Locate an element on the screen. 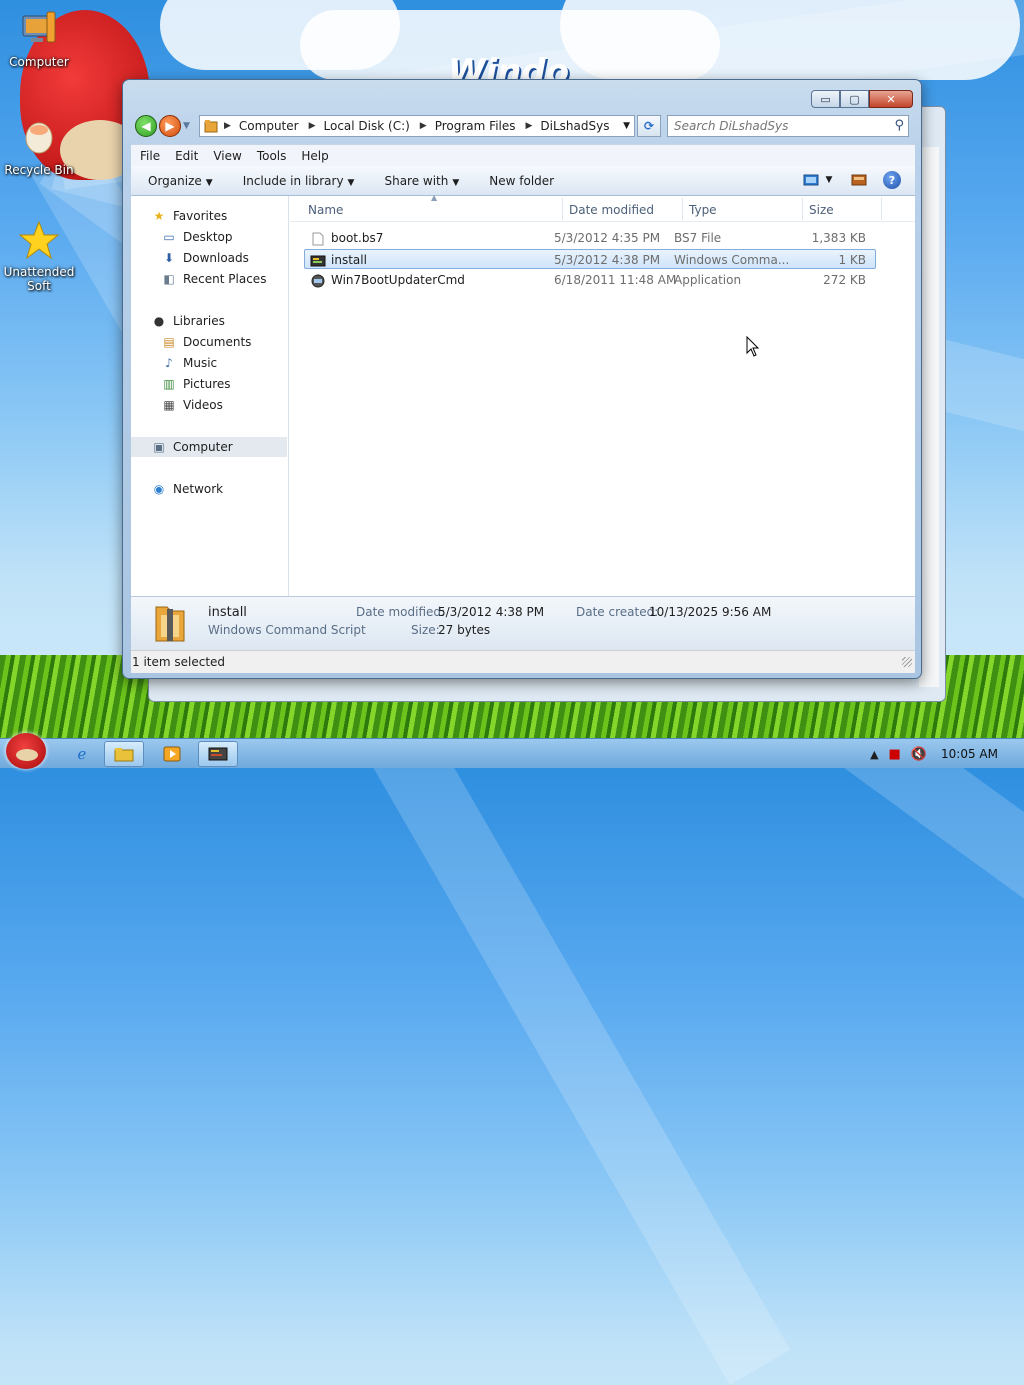 This screenshot has width=1024, height=1385. pictures-icon: ▥ is located at coordinates (169, 384).